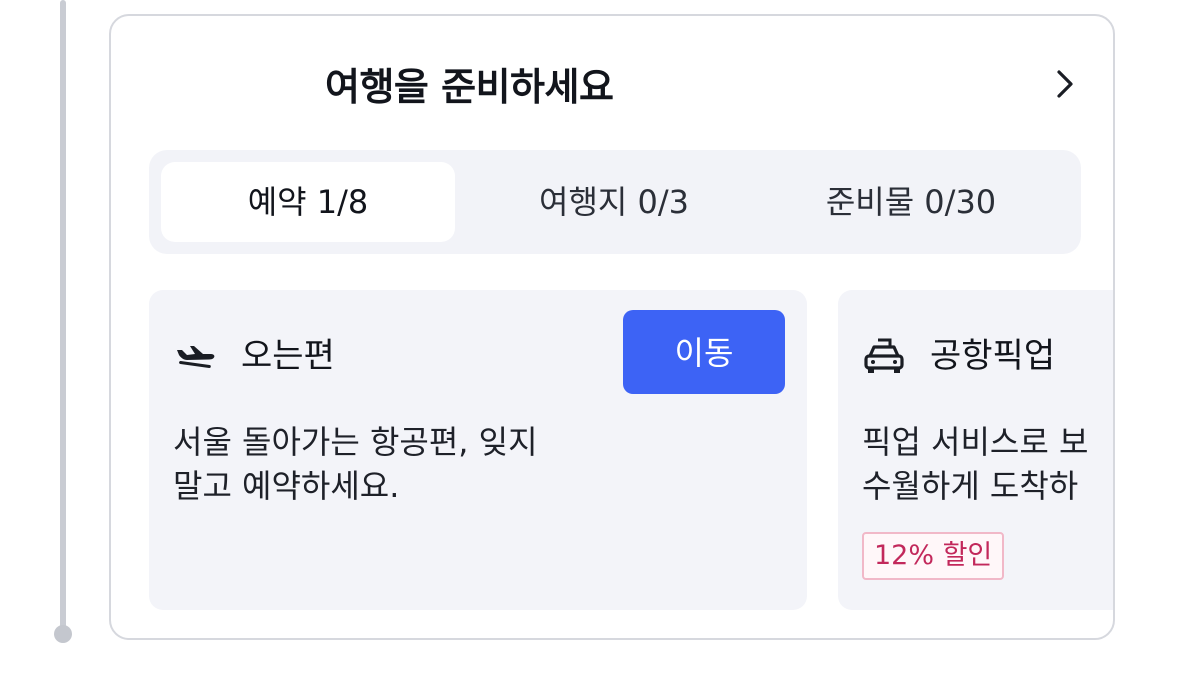 The height and width of the screenshot is (680, 1179). Describe the element at coordinates (469, 87) in the screenshot. I see `card-title: 여행을 준비하세요` at that location.